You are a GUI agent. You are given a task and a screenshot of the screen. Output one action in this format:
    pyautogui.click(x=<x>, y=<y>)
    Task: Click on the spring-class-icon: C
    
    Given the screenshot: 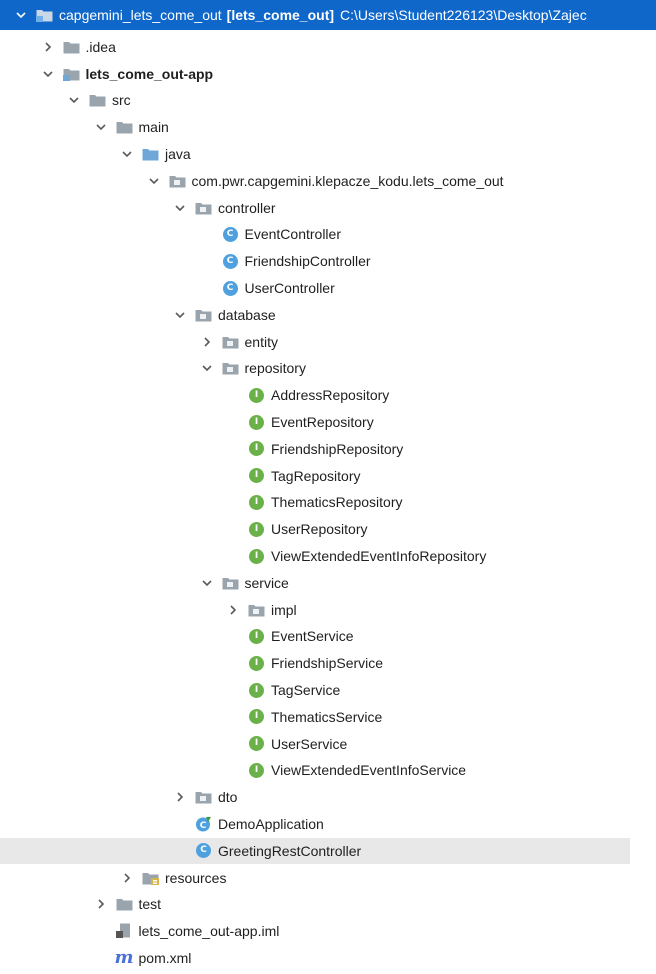 What is the action you would take?
    pyautogui.click(x=203, y=824)
    